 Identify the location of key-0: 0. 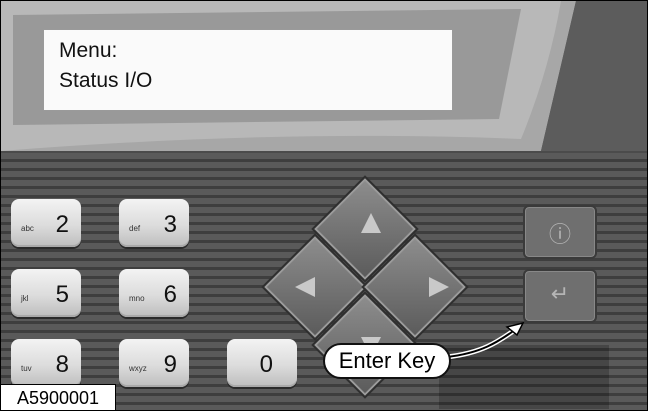
(262, 363).